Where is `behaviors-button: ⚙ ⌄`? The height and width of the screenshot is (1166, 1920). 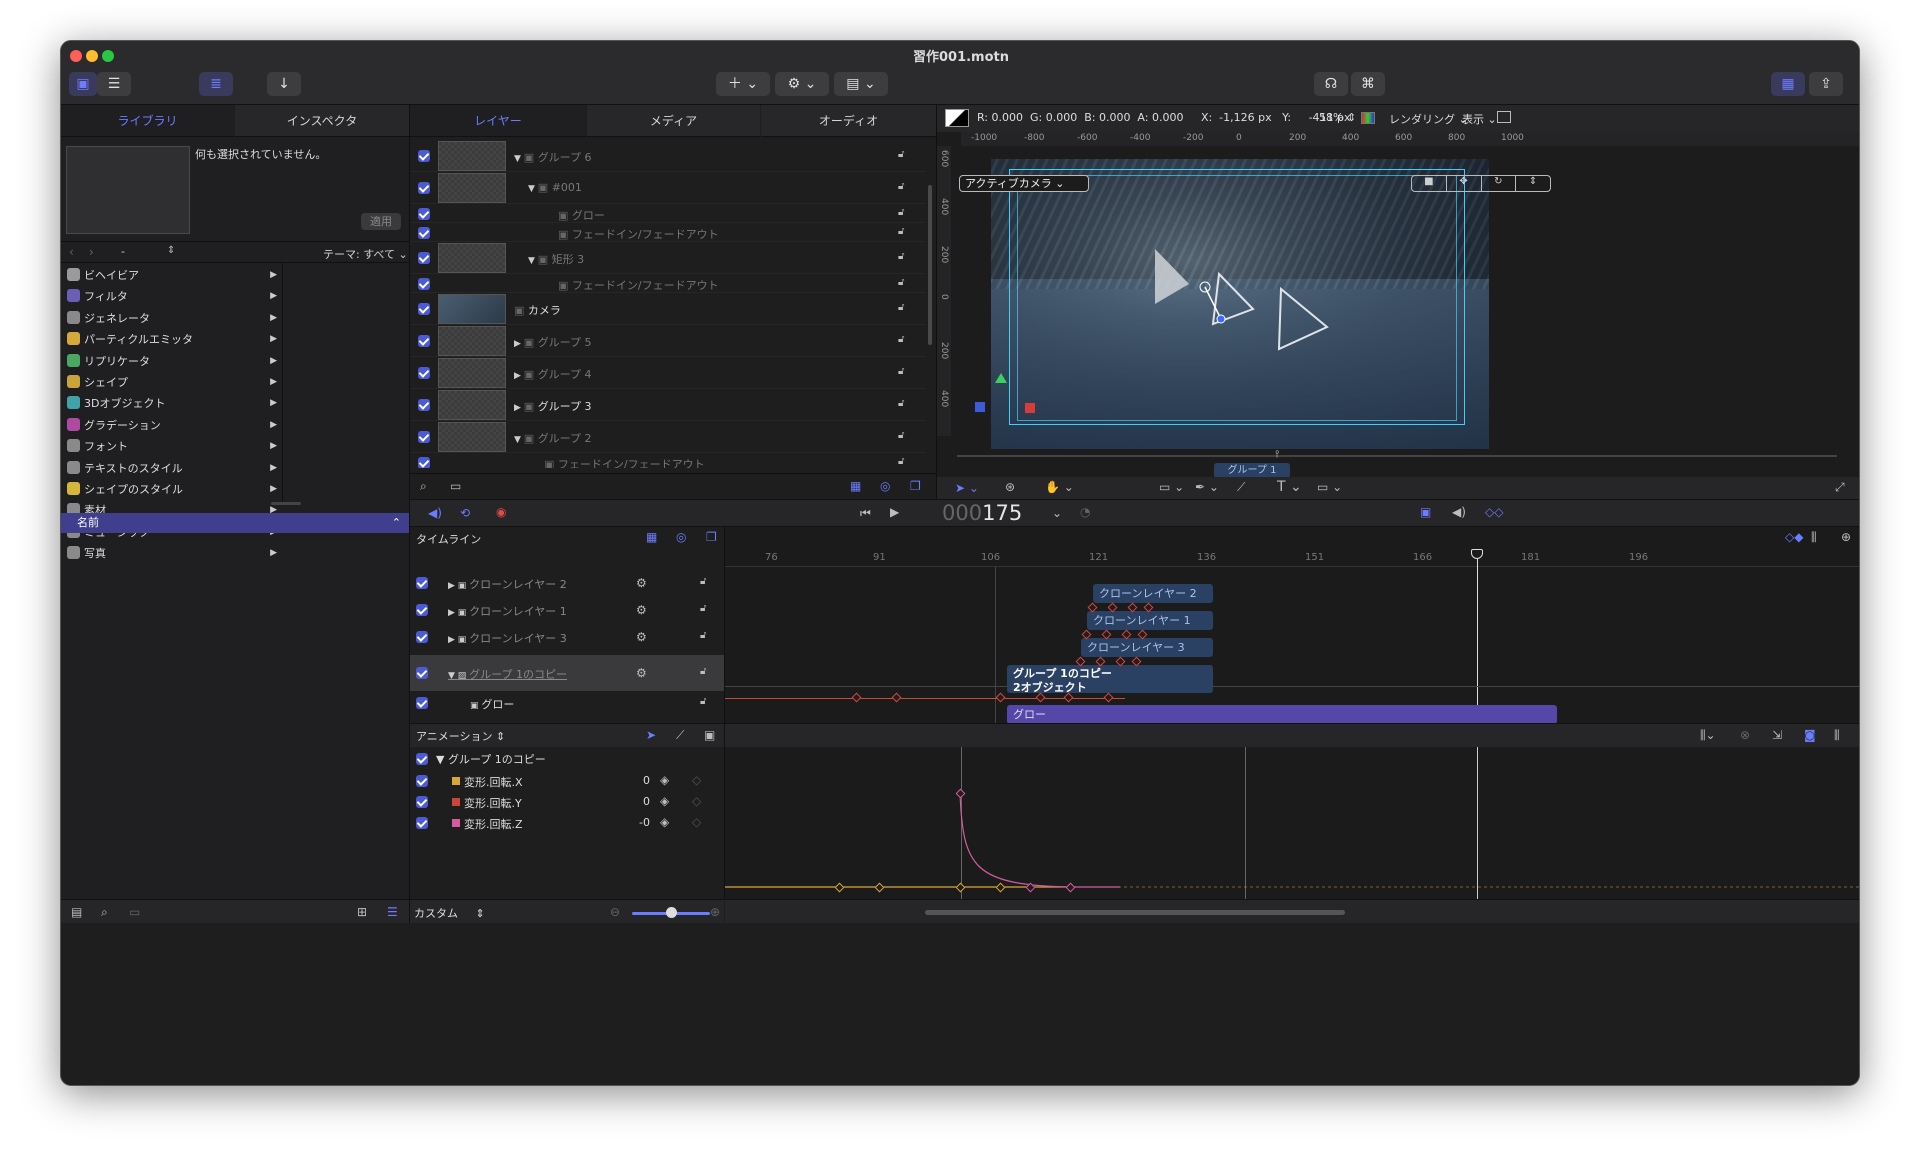
behaviors-button: ⚙ ⌄ is located at coordinates (802, 84).